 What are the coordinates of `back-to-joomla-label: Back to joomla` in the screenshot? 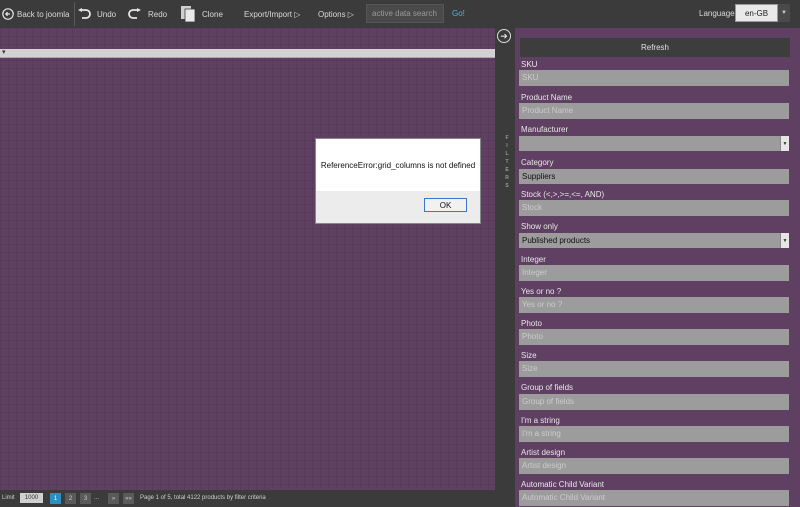 It's located at (43, 14).